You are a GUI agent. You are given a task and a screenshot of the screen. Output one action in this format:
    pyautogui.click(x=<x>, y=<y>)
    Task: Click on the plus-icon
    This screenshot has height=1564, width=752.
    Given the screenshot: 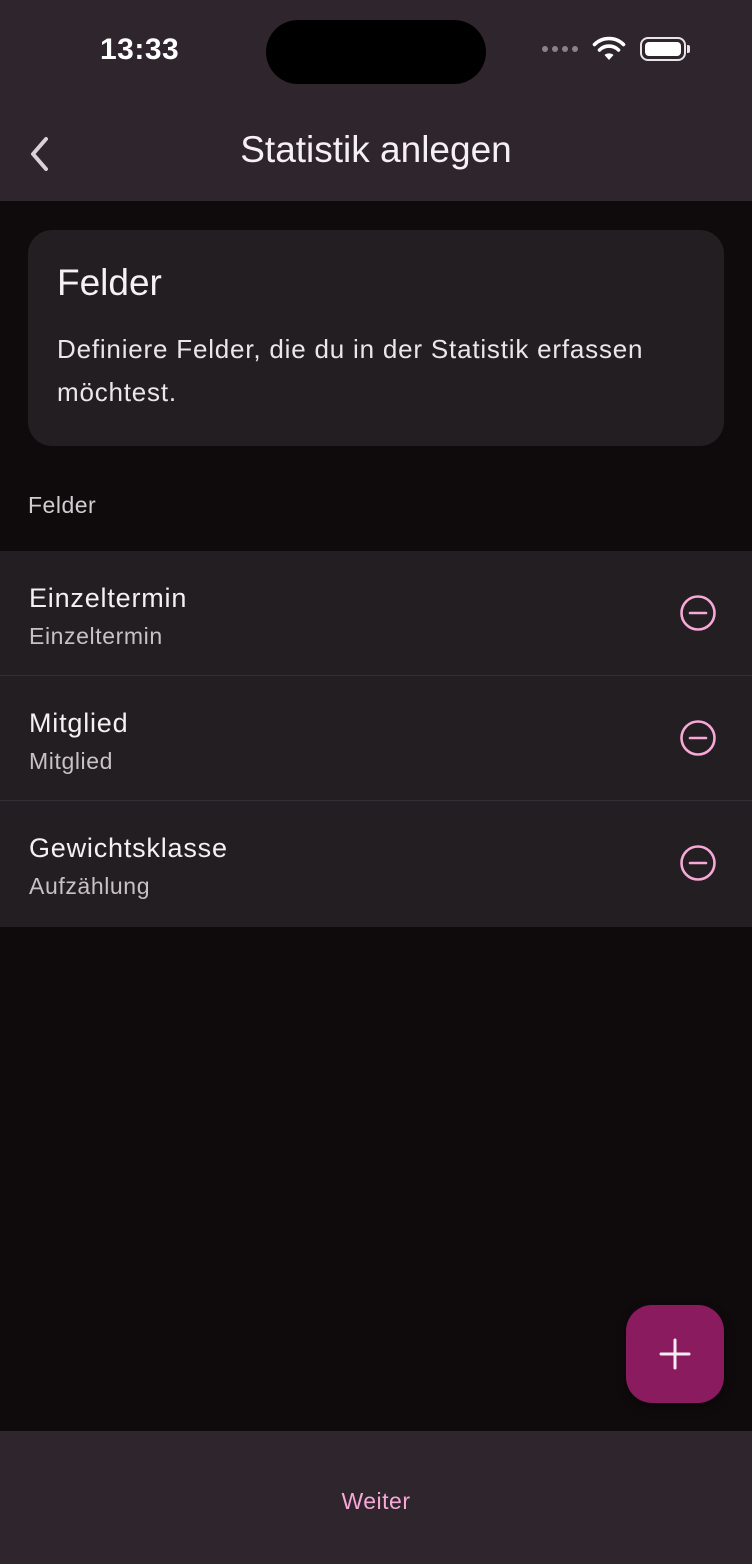 What is the action you would take?
    pyautogui.click(x=675, y=1354)
    